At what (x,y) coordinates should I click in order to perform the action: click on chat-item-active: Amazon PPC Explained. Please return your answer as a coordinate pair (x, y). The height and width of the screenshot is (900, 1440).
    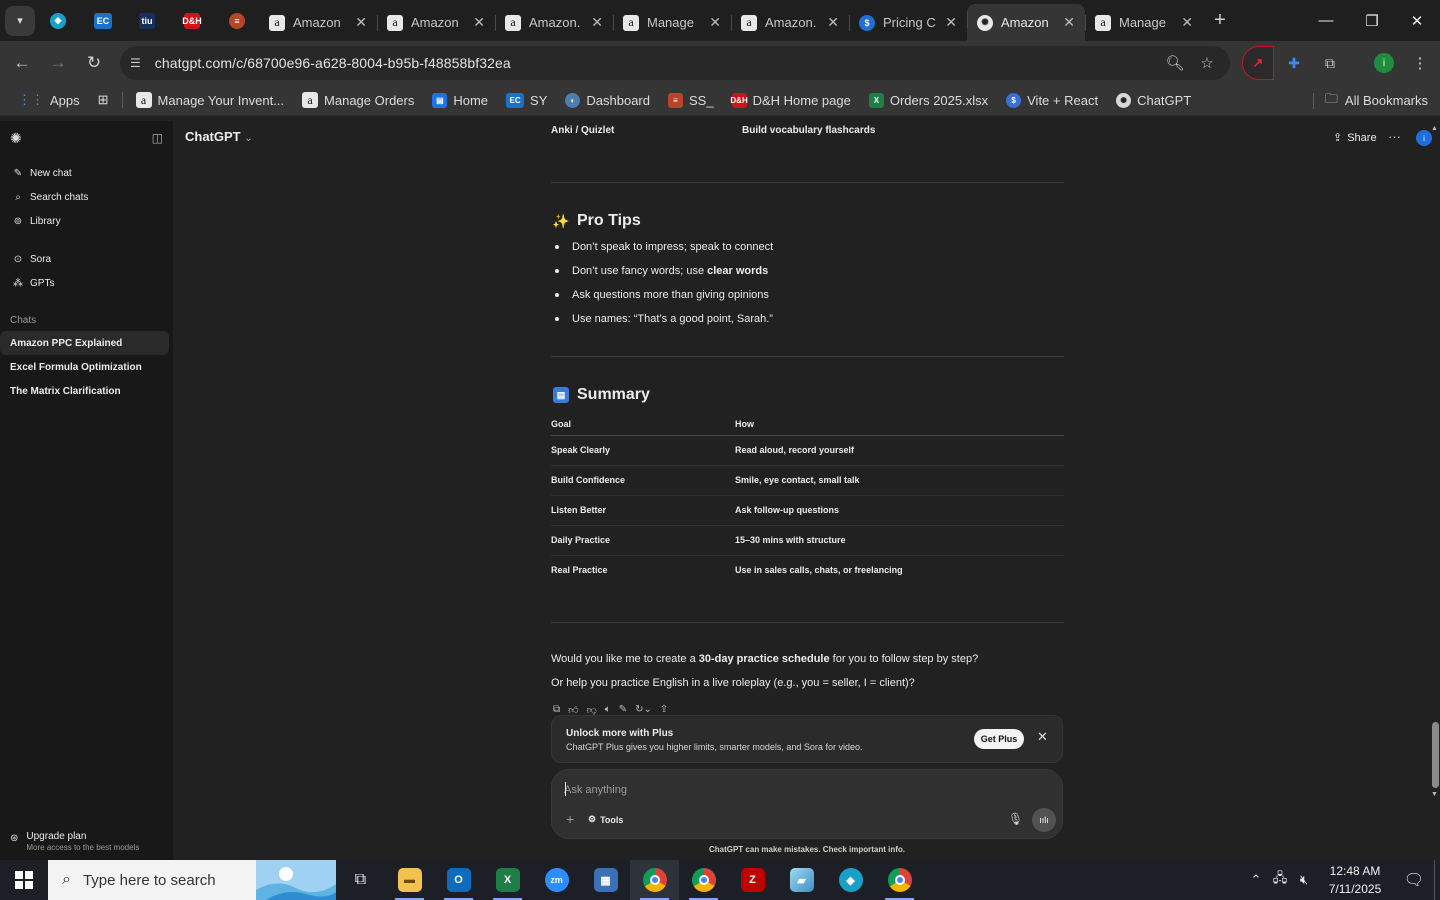
    Looking at the image, I should click on (84, 343).